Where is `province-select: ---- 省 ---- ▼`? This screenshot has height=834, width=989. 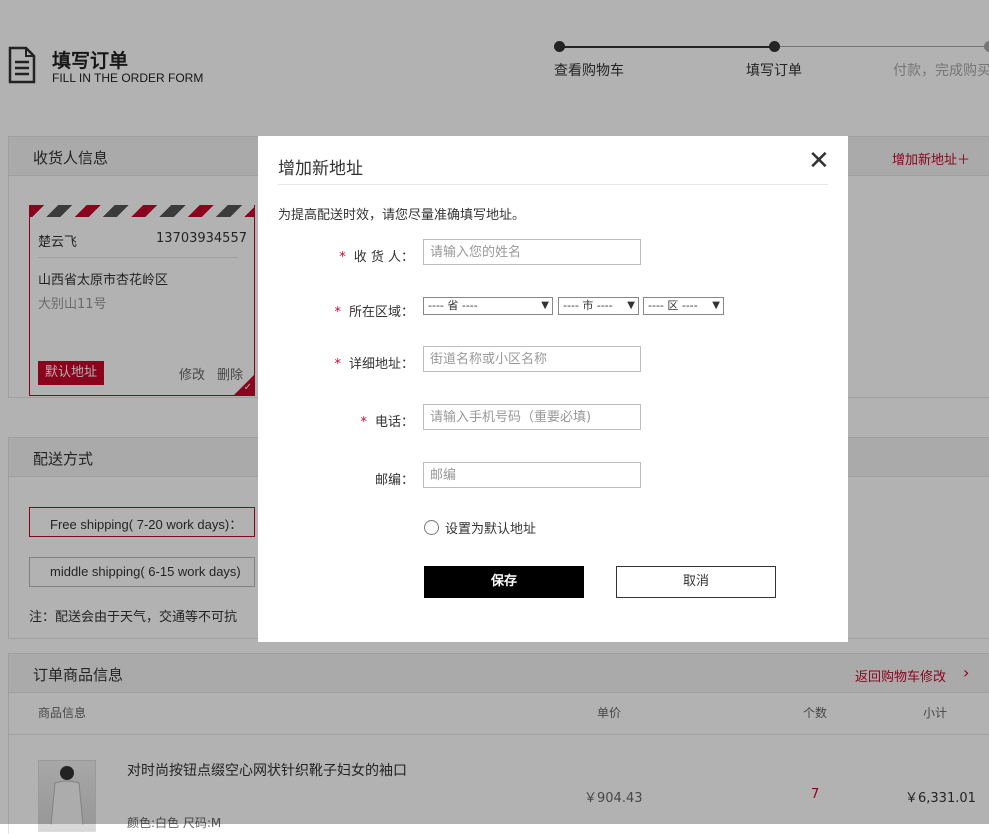 province-select: ---- 省 ---- ▼ is located at coordinates (488, 306).